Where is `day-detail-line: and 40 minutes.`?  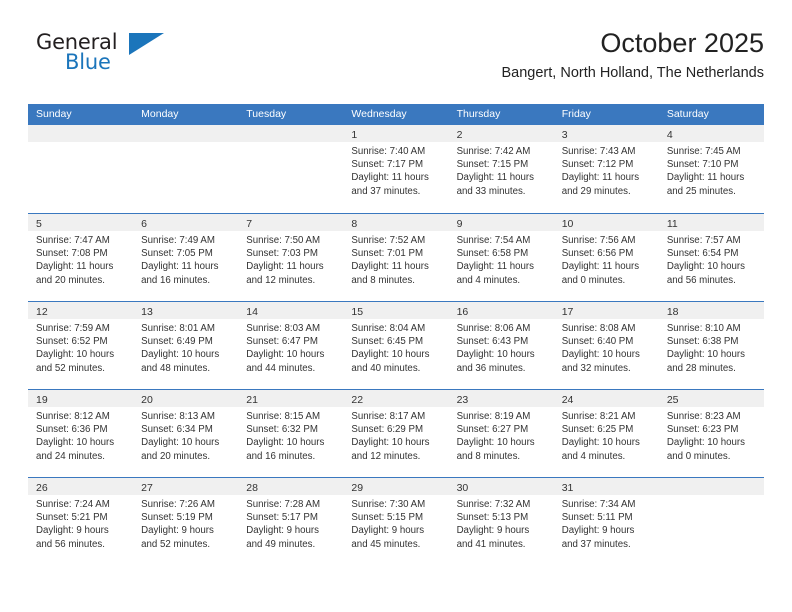
day-detail-line: and 40 minutes. is located at coordinates (386, 368).